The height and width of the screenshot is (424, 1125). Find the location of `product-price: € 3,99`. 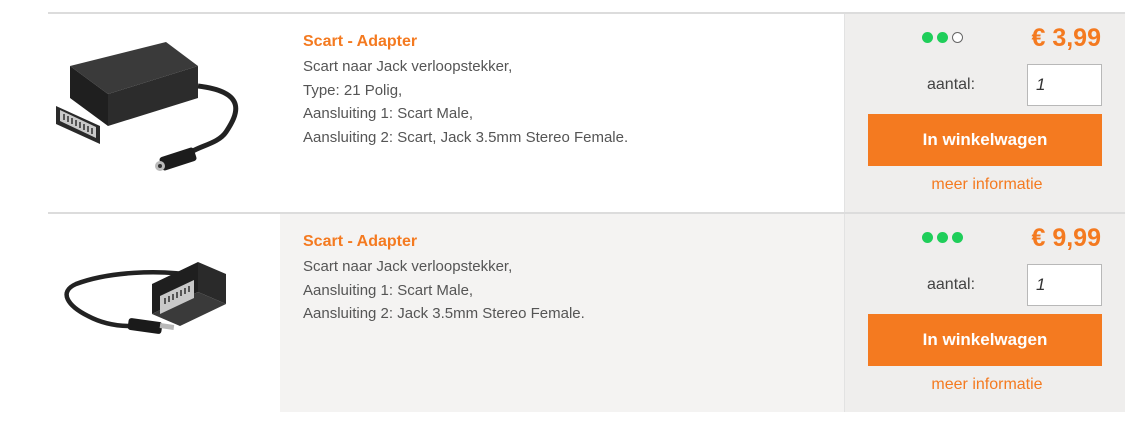

product-price: € 3,99 is located at coordinates (1066, 38).